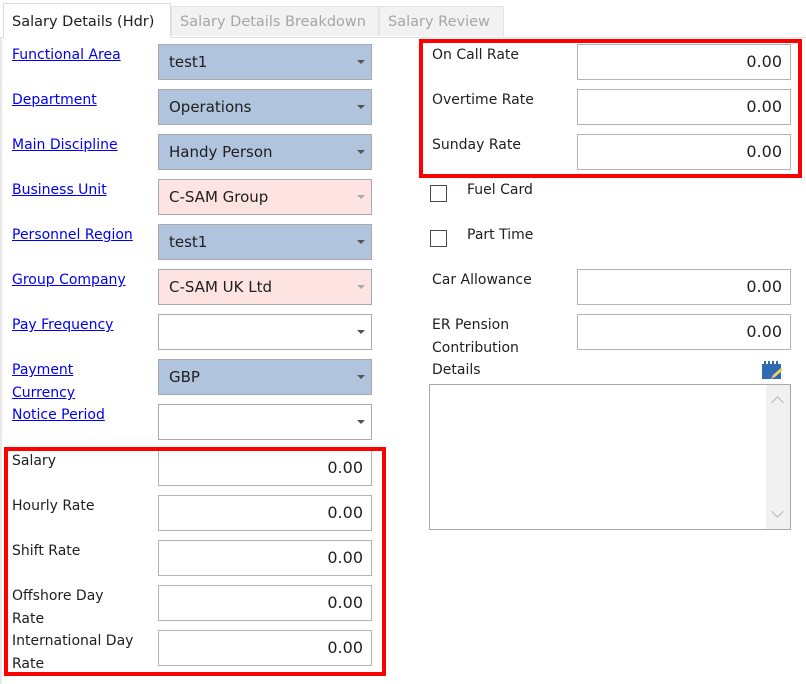 The width and height of the screenshot is (806, 684). I want to click on payment-currency-dropdown: GBP, so click(265, 377).